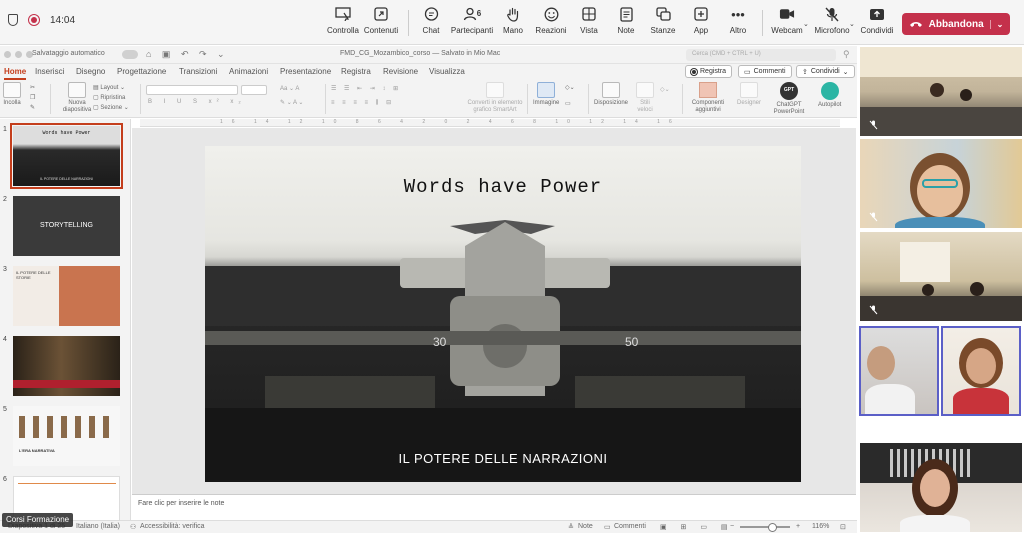 The image size is (1024, 533). What do you see at coordinates (846, 54) in the screenshot?
I see `account-icon: ⚲` at bounding box center [846, 54].